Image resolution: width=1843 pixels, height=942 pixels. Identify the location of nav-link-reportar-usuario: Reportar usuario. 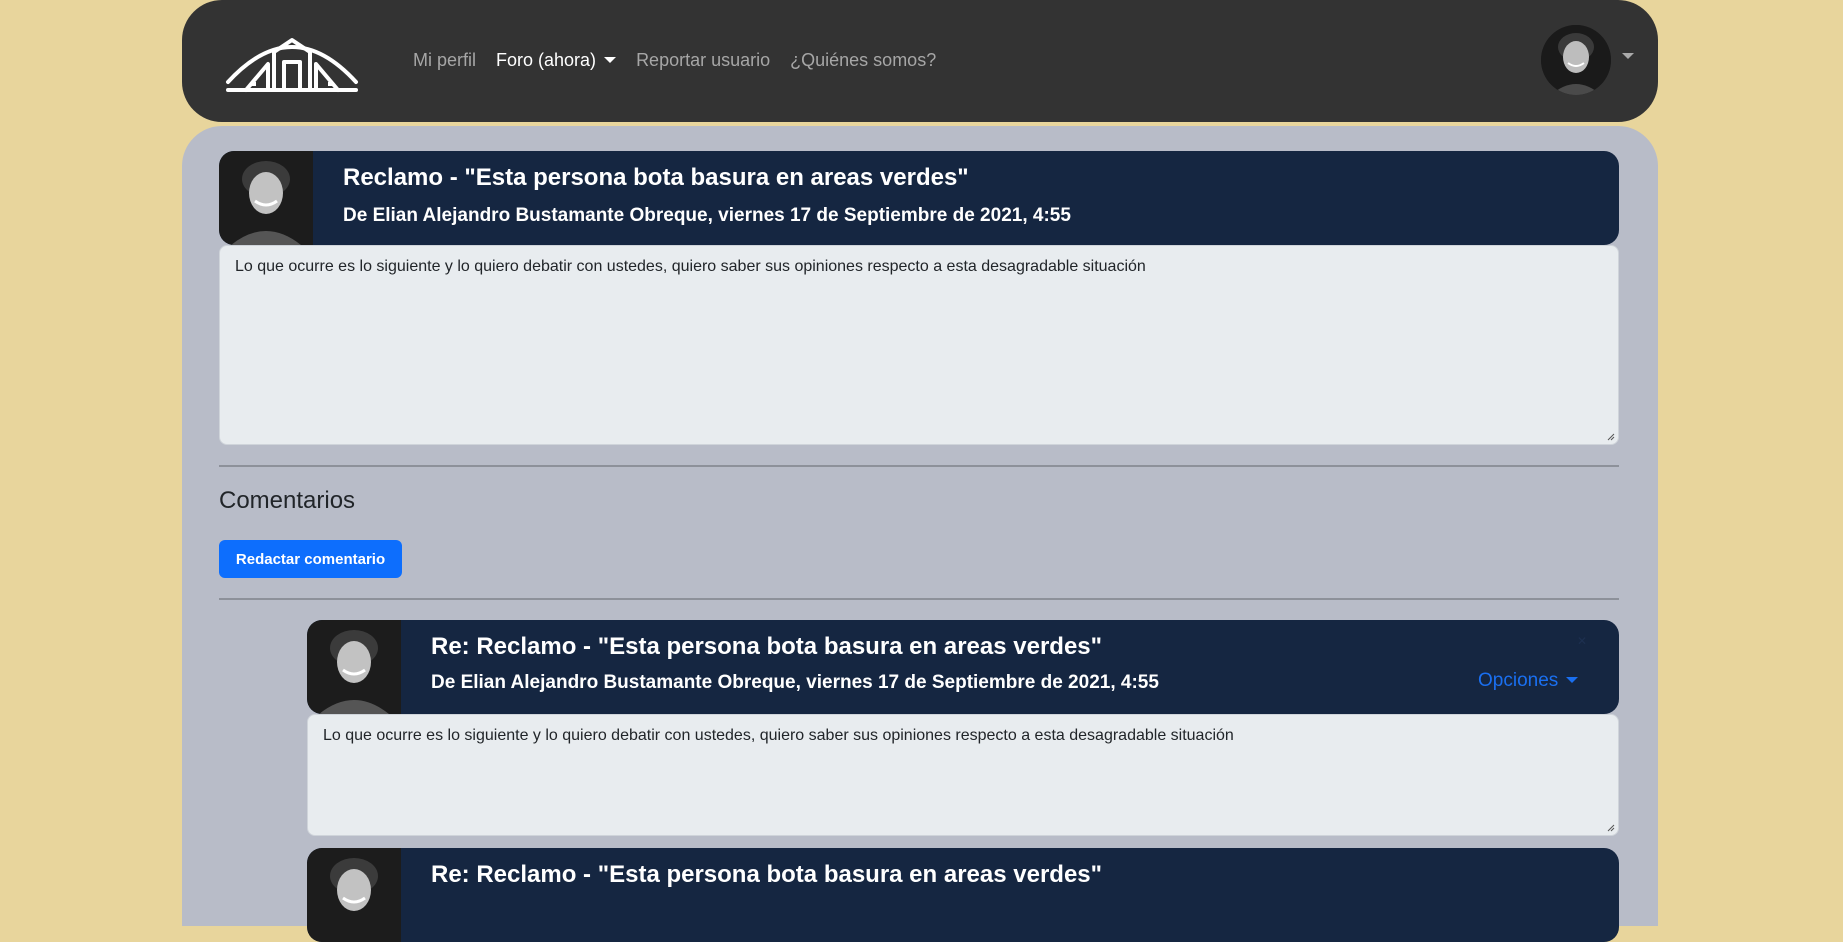
(703, 60).